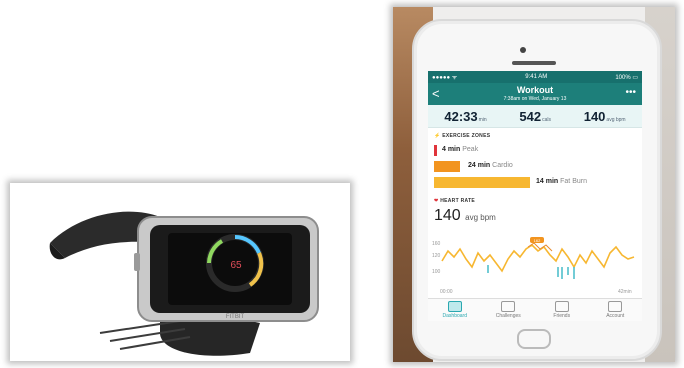  Describe the element at coordinates (437, 136) in the screenshot. I see `zones-icon: ⚡` at that location.